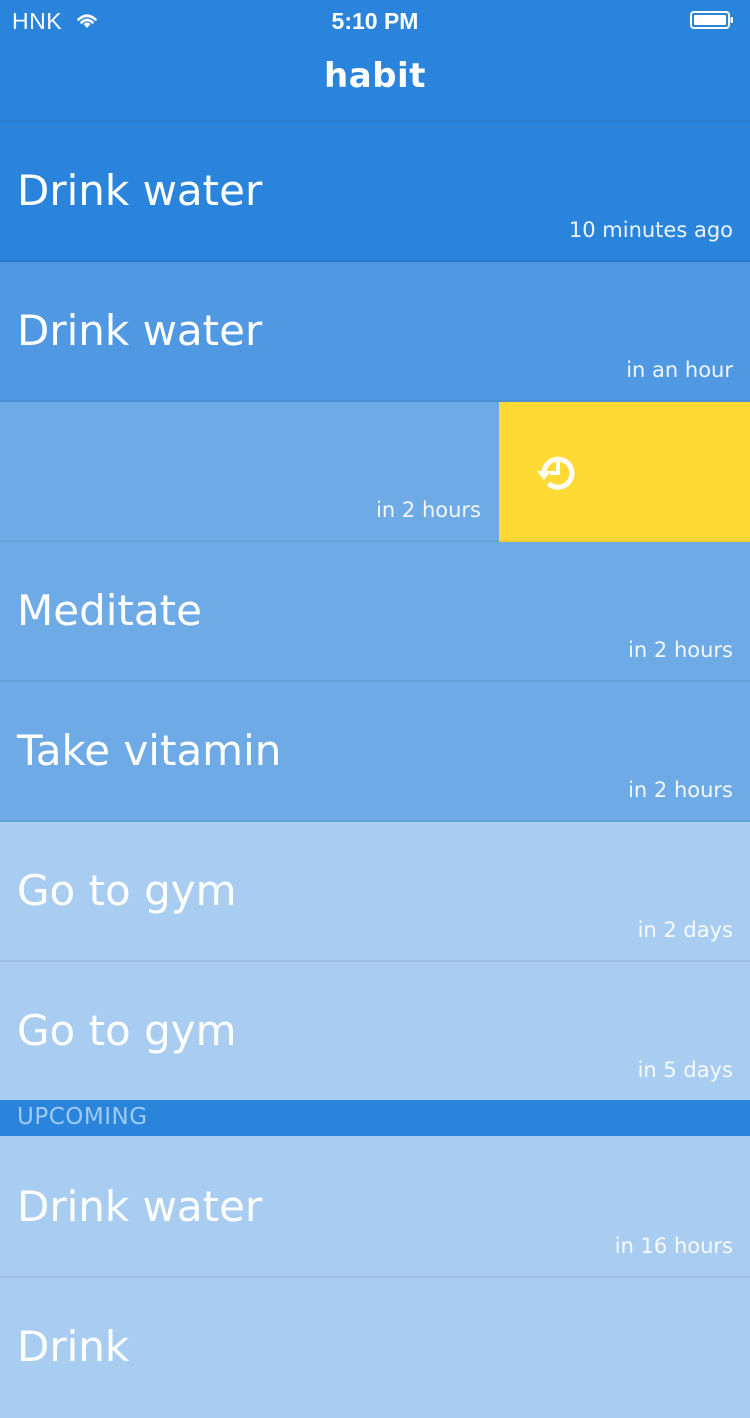  What do you see at coordinates (109, 610) in the screenshot?
I see `habit-title: Meditate` at bounding box center [109, 610].